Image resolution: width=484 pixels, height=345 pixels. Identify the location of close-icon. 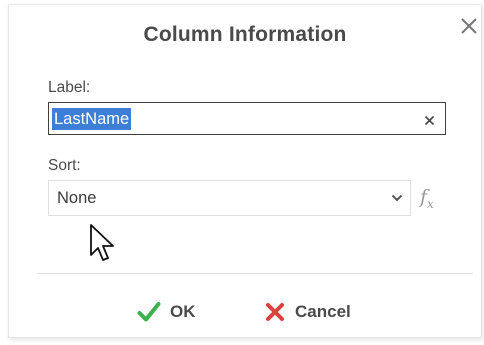
(469, 26).